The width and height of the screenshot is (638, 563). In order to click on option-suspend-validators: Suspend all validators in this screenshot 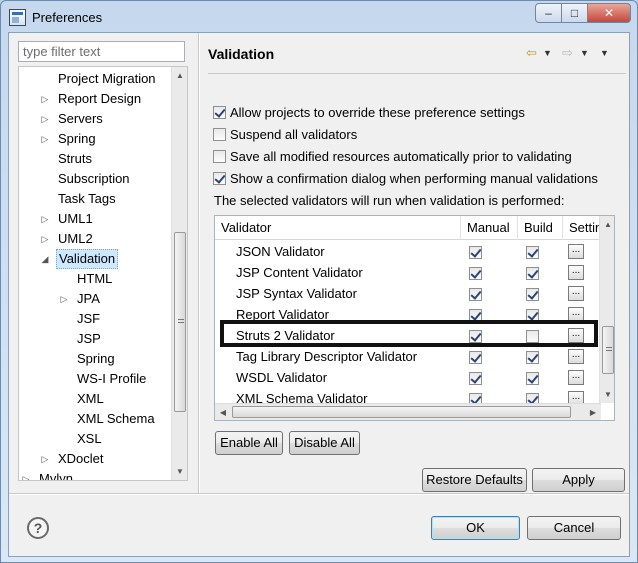, I will do `click(285, 134)`.